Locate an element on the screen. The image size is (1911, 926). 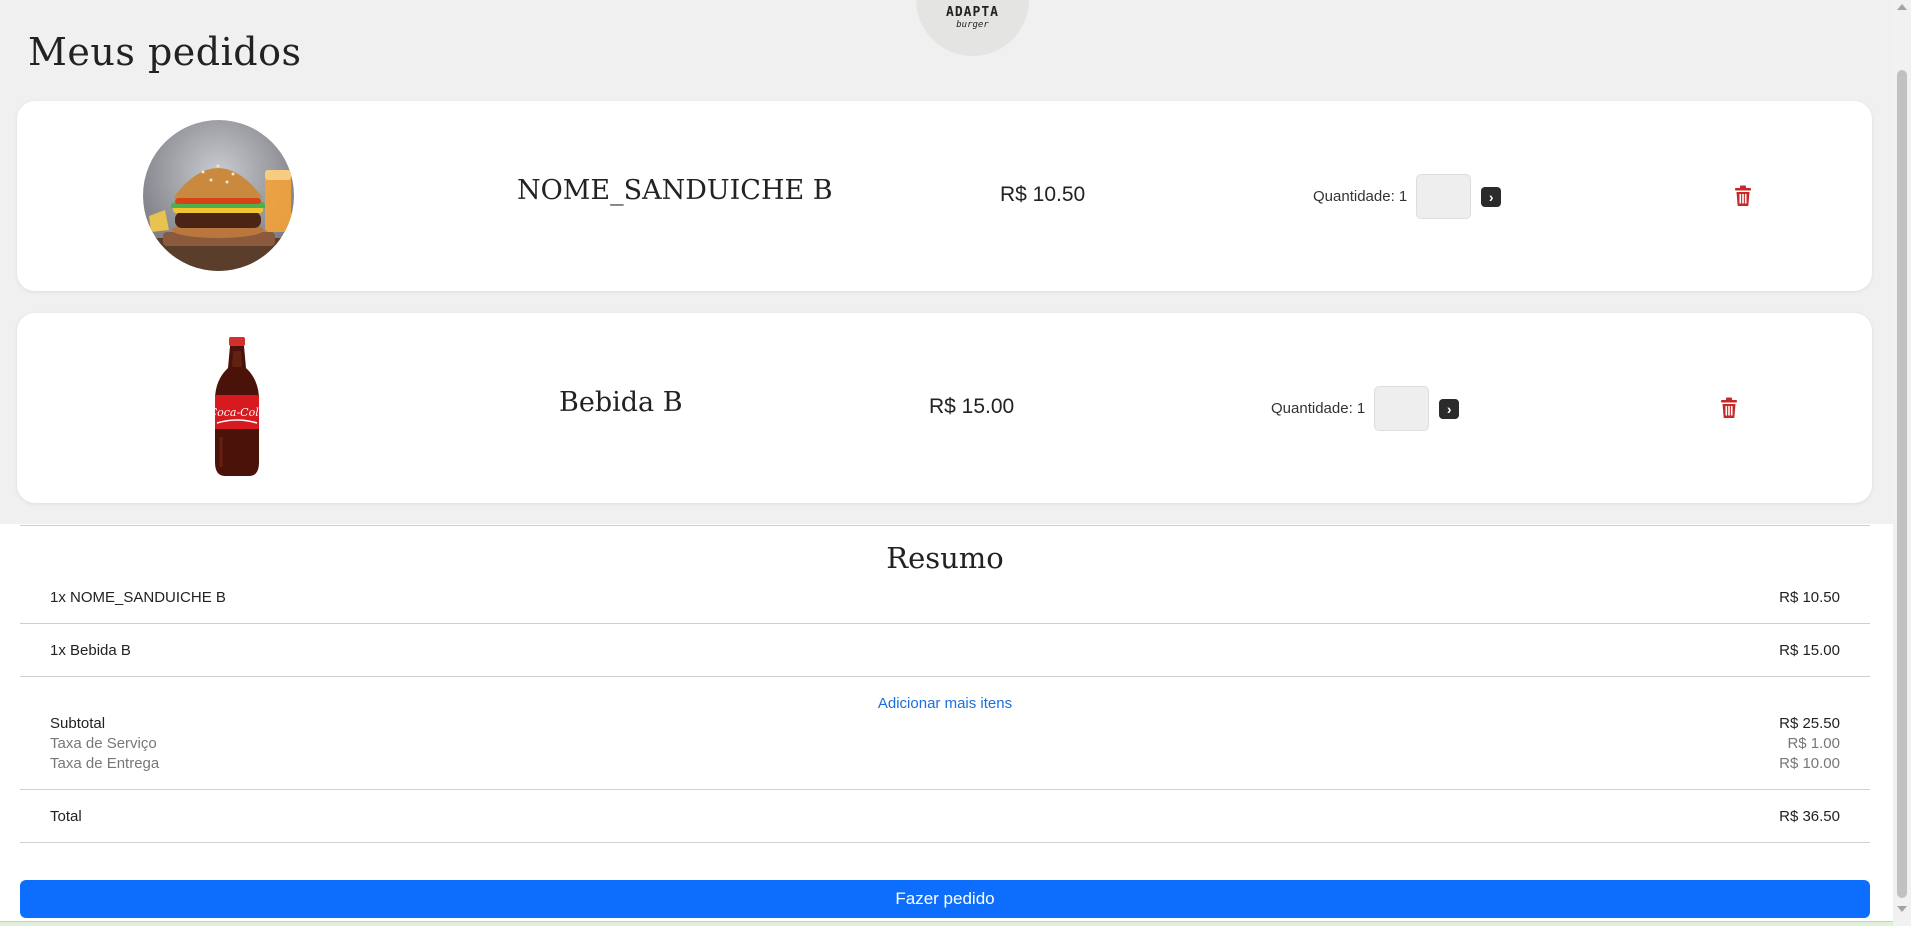
subtotal-label: Subtotal is located at coordinates (78, 723).